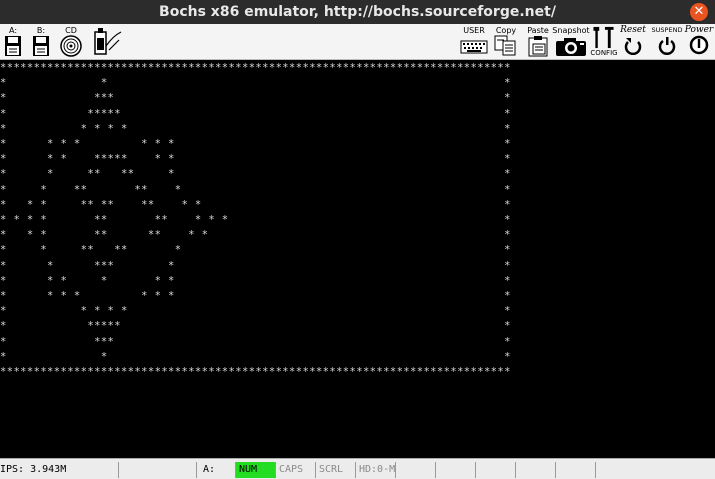 This screenshot has height=479, width=715. Describe the element at coordinates (603, 37) in the screenshot. I see `tools-icon` at that location.